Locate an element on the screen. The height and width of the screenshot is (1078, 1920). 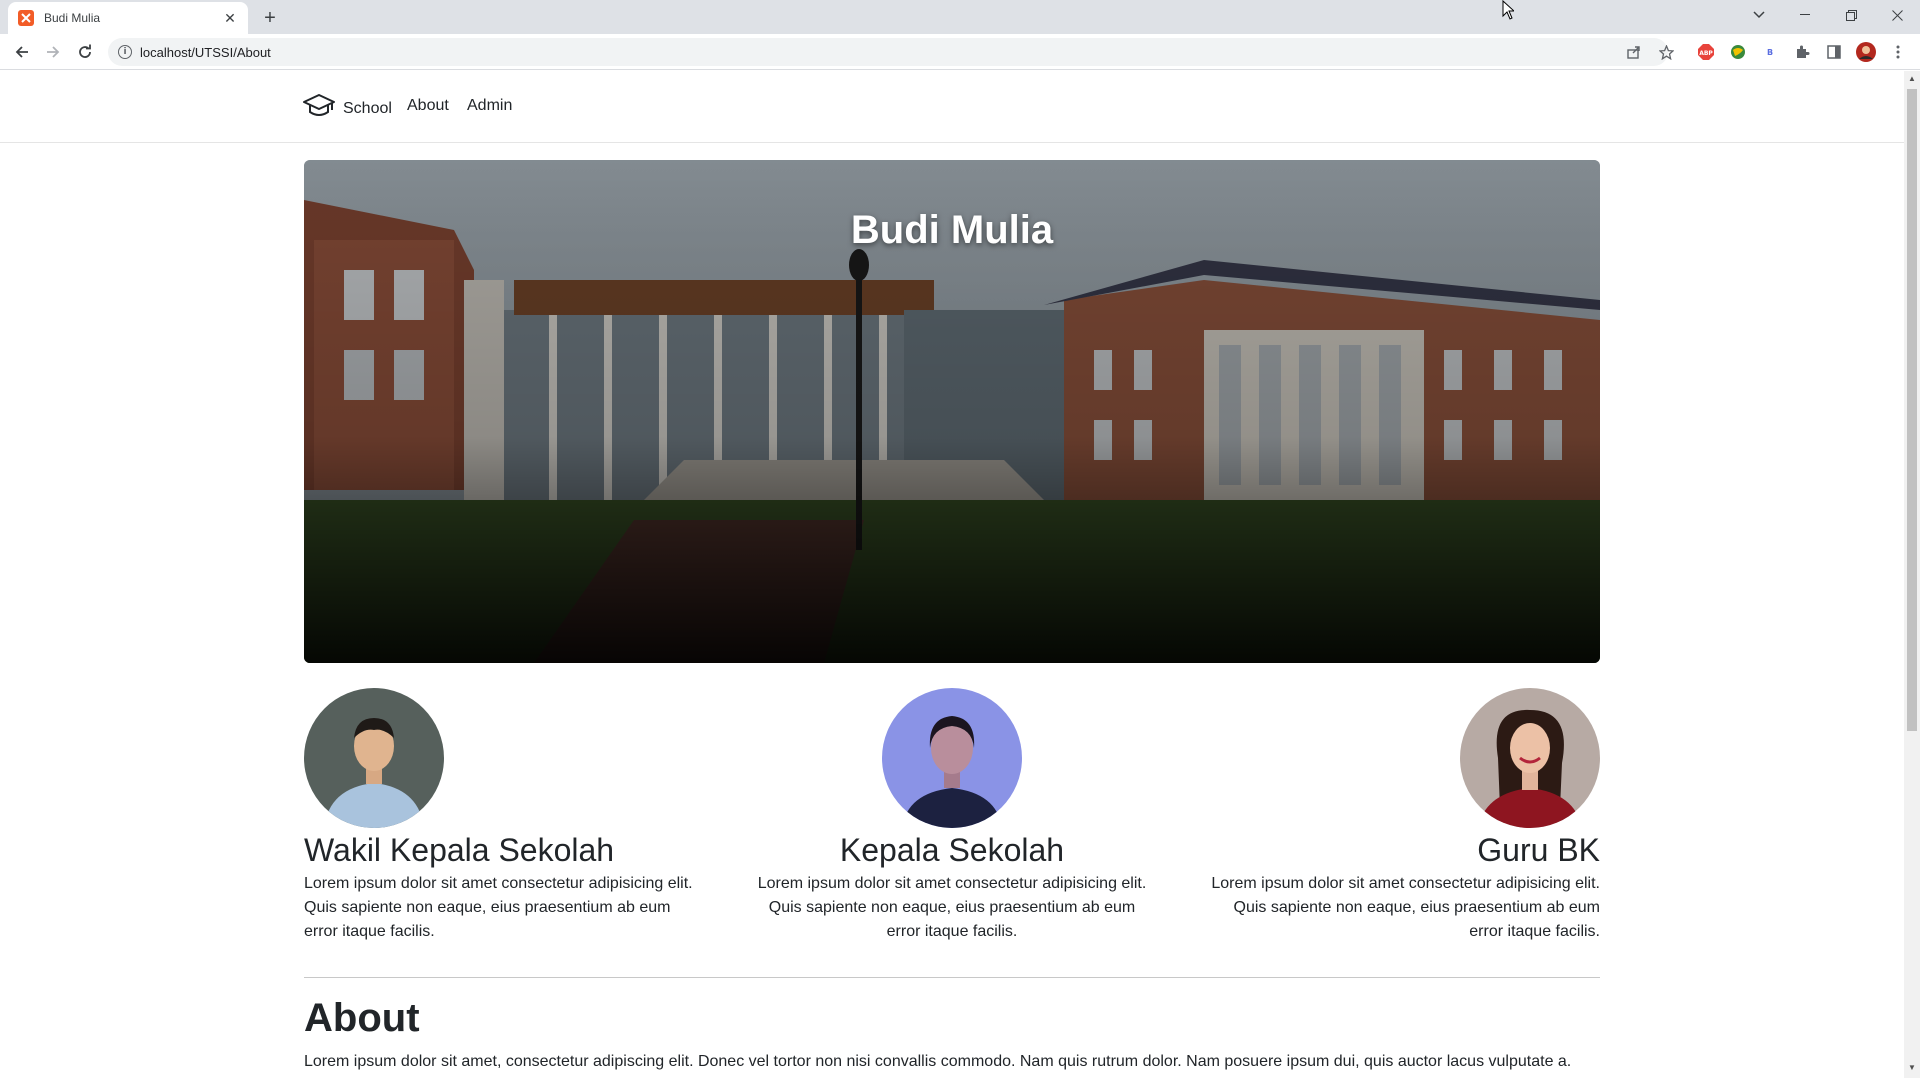
browser-tab: Budi Mulia ✕ is located at coordinates (128, 18).